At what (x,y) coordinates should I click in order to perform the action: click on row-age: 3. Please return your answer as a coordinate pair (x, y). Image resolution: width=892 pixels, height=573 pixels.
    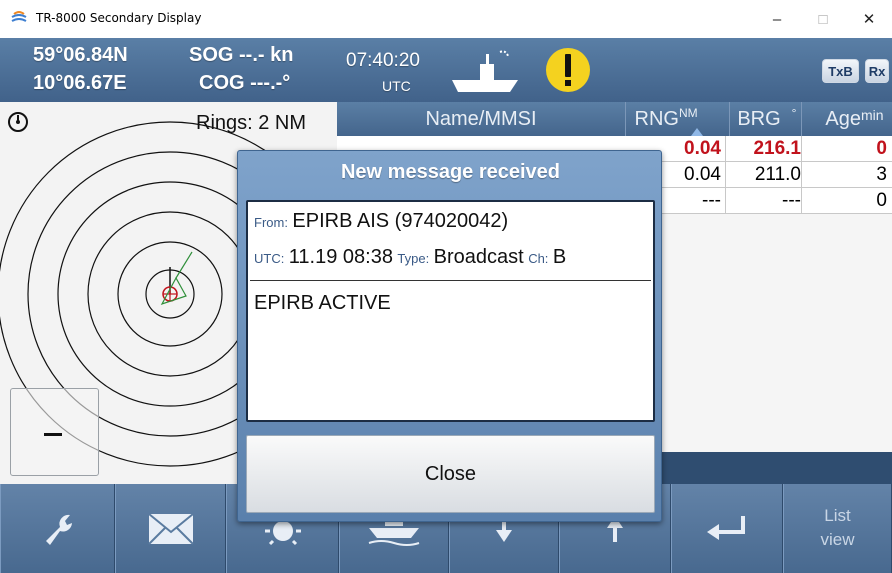
    Looking at the image, I should click on (881, 174).